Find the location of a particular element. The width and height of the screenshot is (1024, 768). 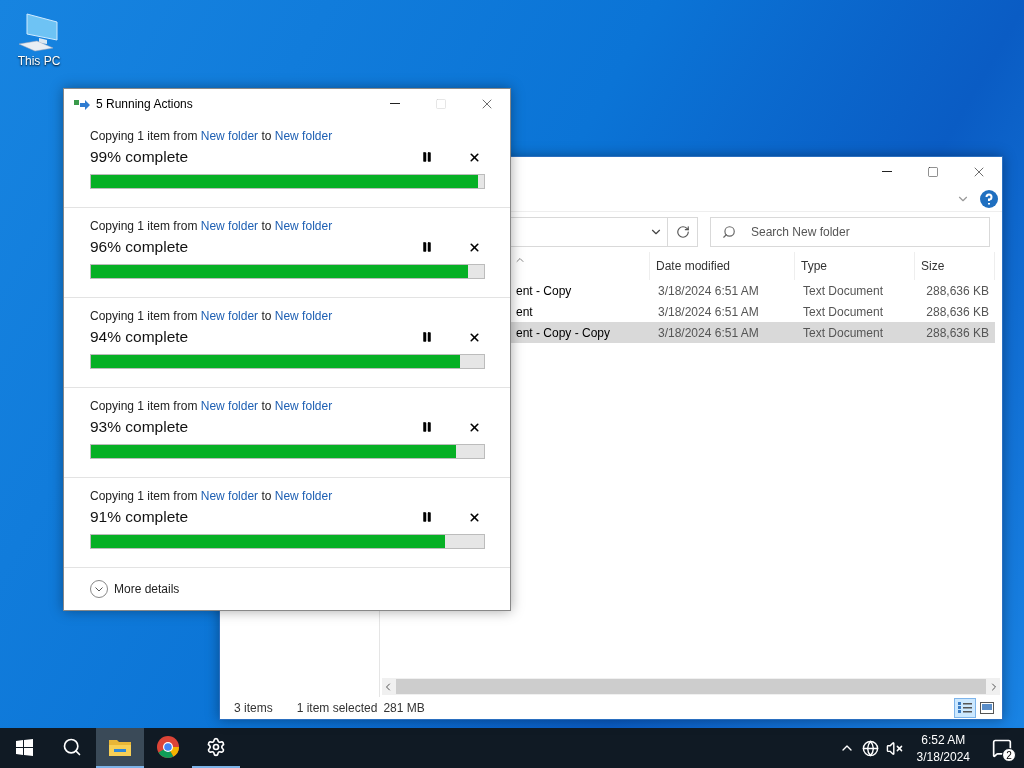

dialog-title: 5 Running Actions is located at coordinates (145, 103).